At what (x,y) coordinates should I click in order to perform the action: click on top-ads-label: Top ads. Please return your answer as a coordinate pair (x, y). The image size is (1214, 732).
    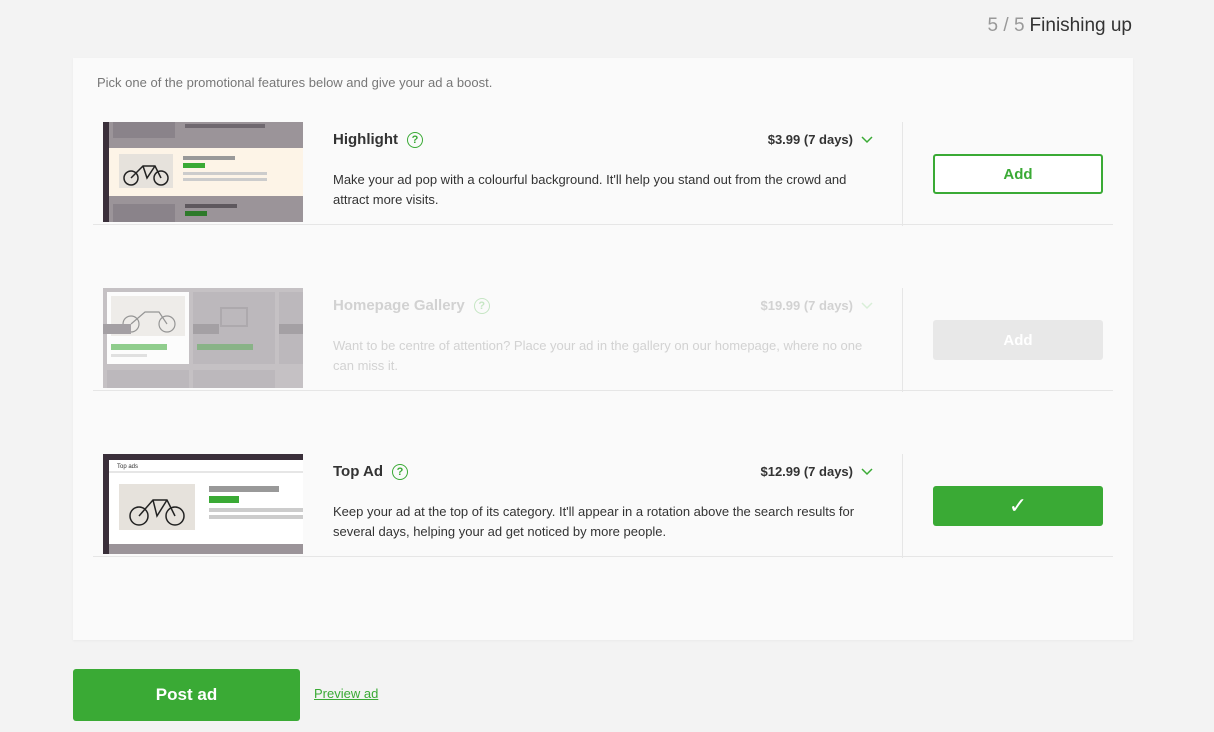
    Looking at the image, I should click on (127, 467).